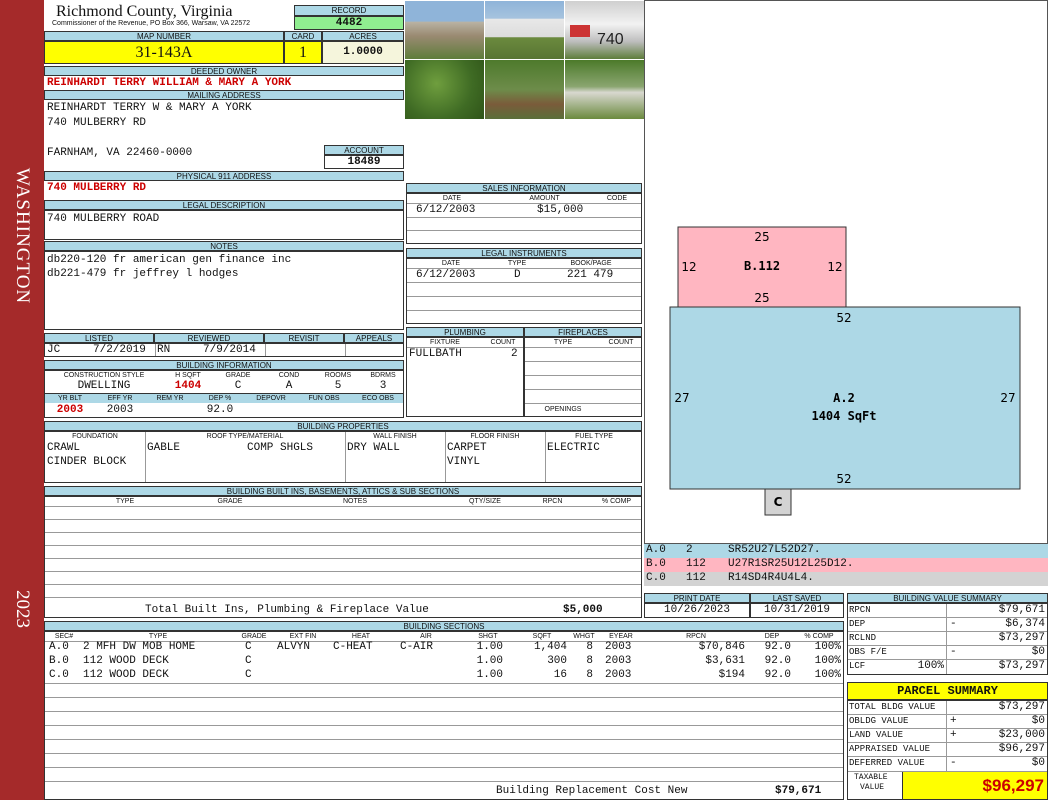 This screenshot has height=800, width=1050. Describe the element at coordinates (22, 609) in the screenshot. I see `year-label: 2023` at that location.